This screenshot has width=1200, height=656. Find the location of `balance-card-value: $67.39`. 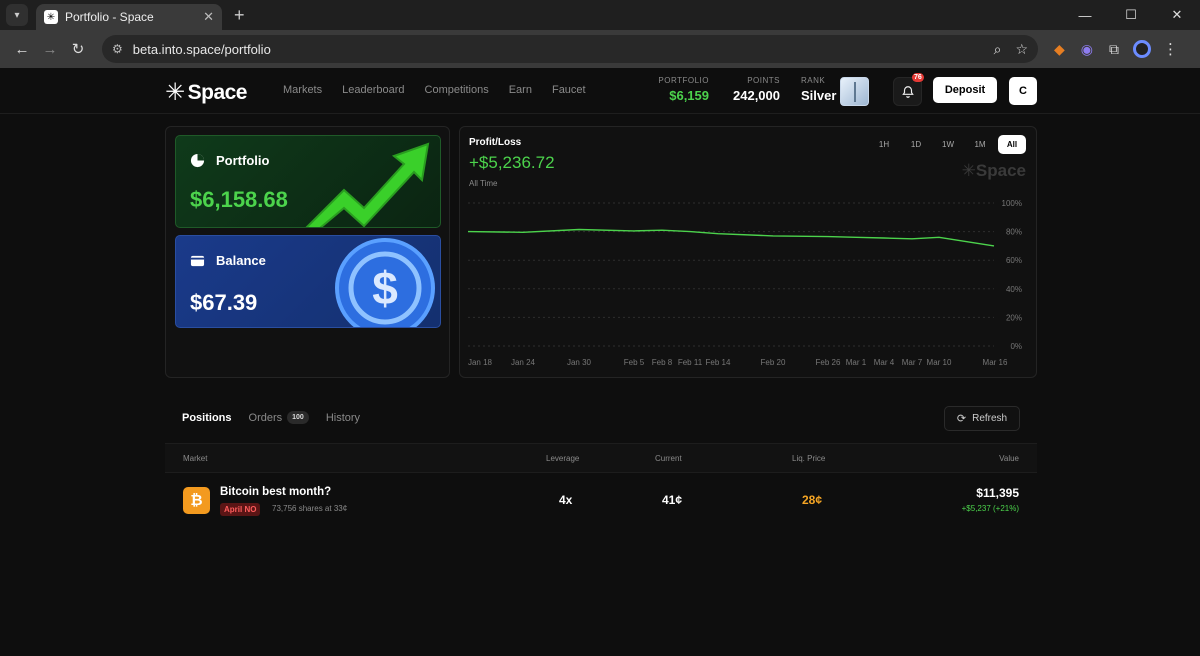

balance-card-value: $67.39 is located at coordinates (224, 302).